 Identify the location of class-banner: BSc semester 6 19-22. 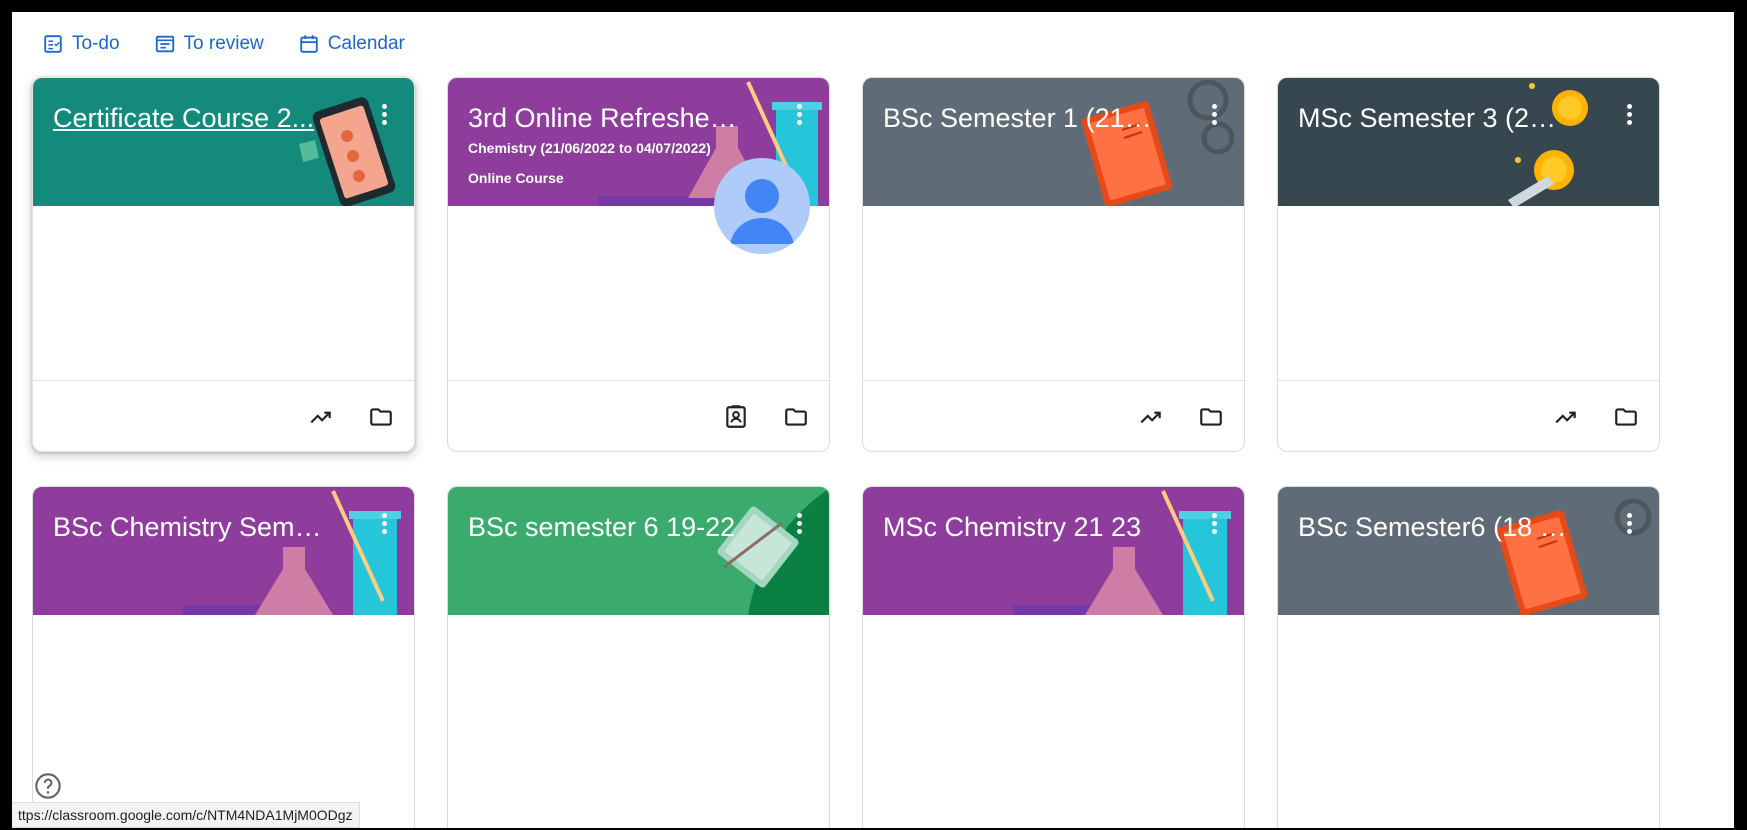
(638, 551).